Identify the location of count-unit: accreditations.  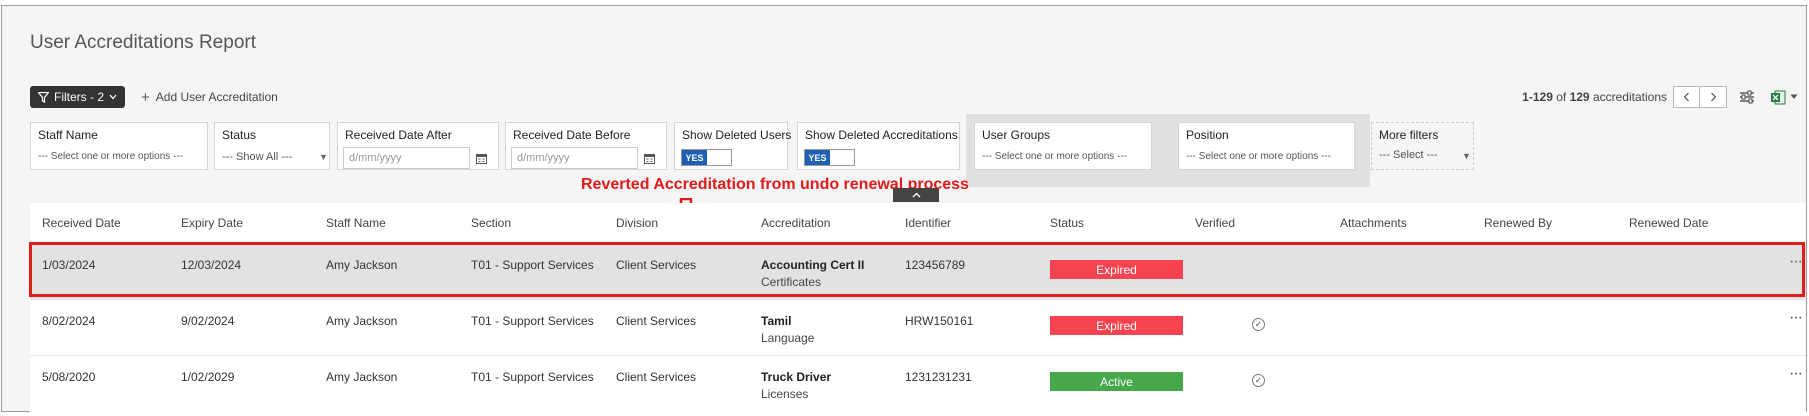
(1629, 97).